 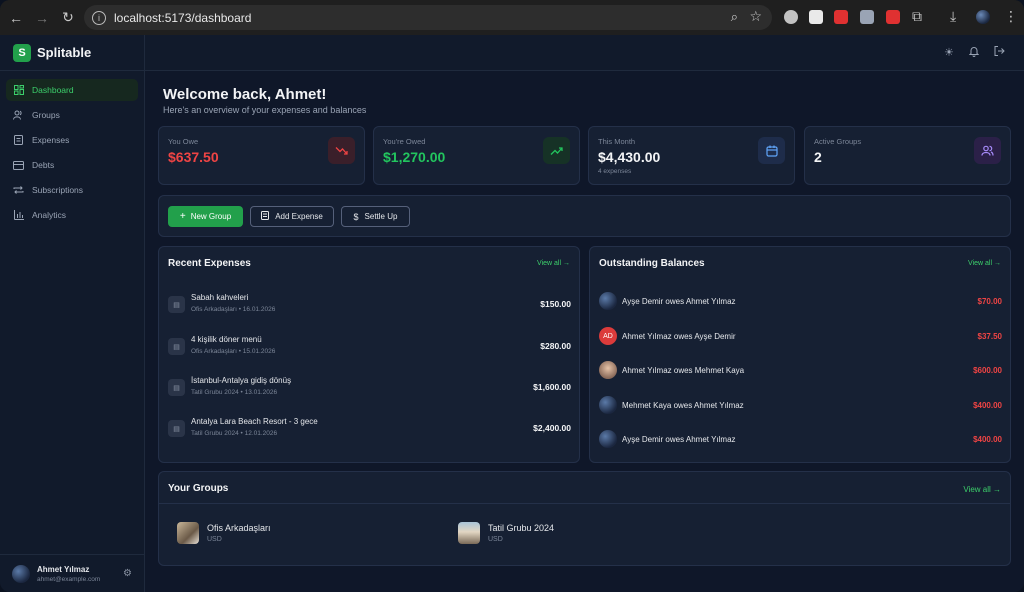 What do you see at coordinates (241, 380) in the screenshot?
I see `expense-title: İstanbul-Antalya gidiş dönüş` at bounding box center [241, 380].